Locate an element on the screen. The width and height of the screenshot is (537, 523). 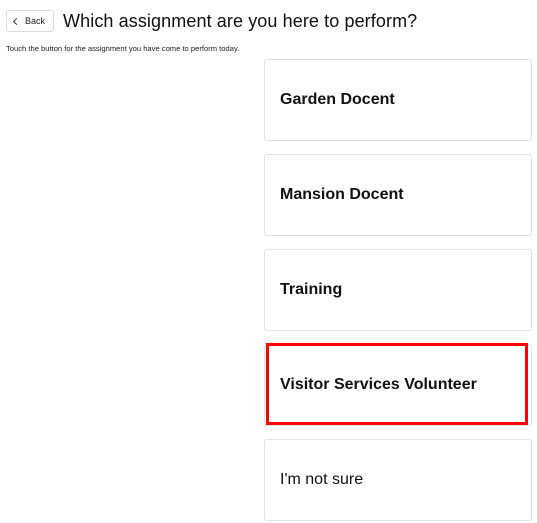
assignment-option-training: Training is located at coordinates (398, 290).